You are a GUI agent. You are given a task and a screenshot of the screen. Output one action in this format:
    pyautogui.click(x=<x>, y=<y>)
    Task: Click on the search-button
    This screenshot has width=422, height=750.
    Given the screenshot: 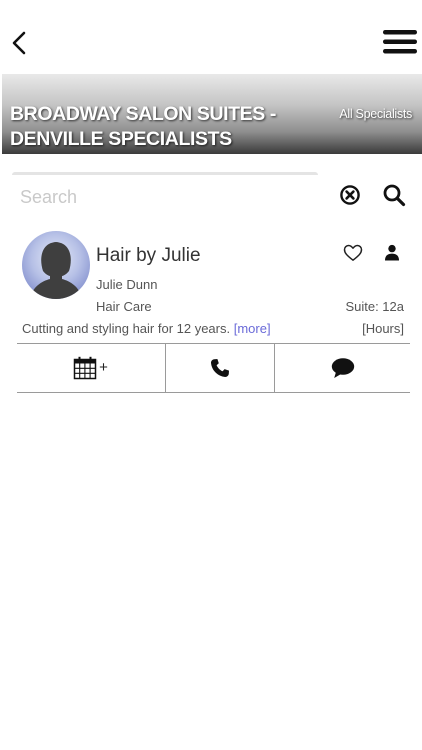 What is the action you would take?
    pyautogui.click(x=394, y=195)
    